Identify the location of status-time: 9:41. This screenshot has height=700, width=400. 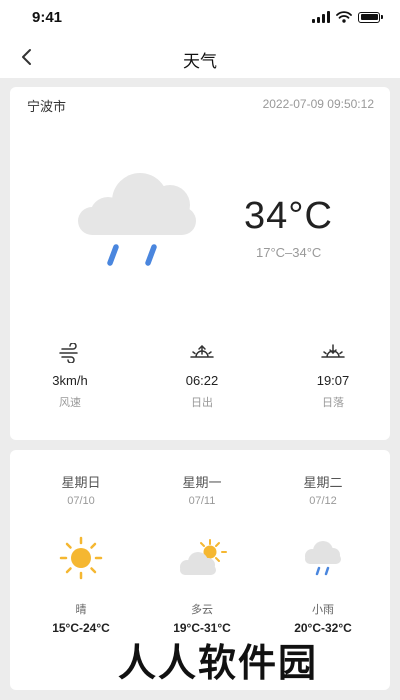
(47, 17).